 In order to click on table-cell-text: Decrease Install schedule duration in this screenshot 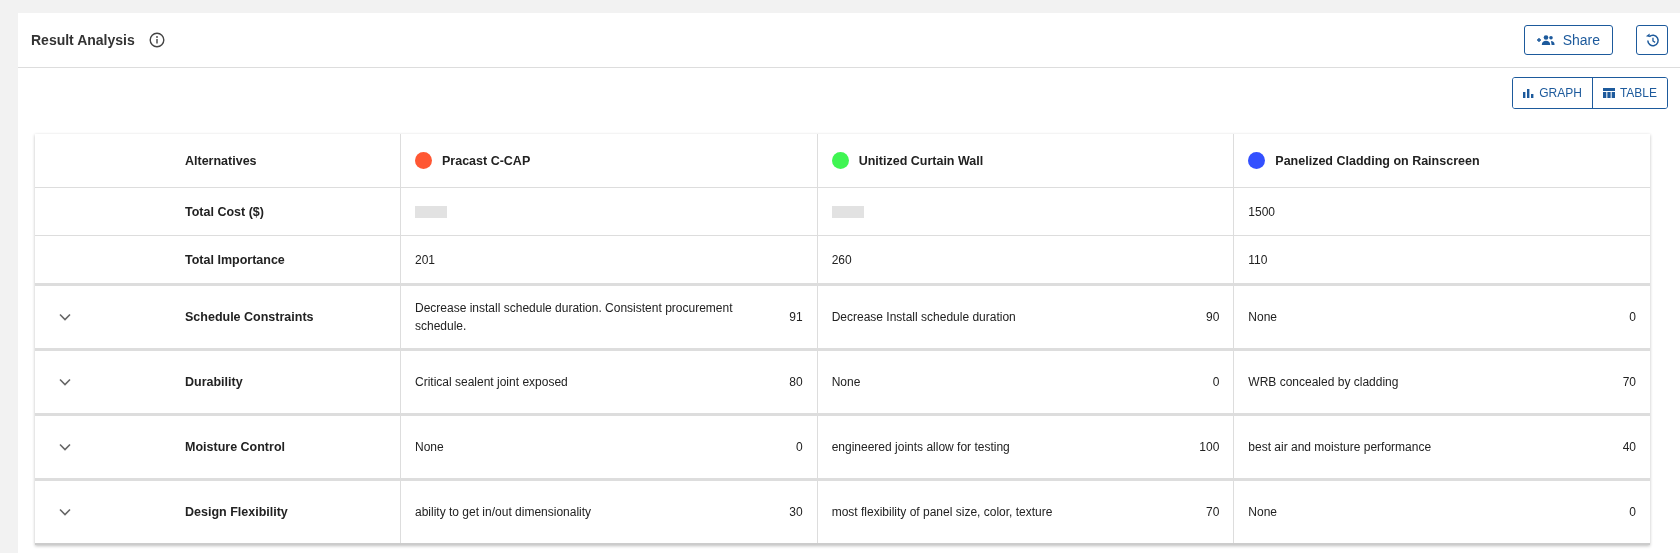, I will do `click(923, 317)`.